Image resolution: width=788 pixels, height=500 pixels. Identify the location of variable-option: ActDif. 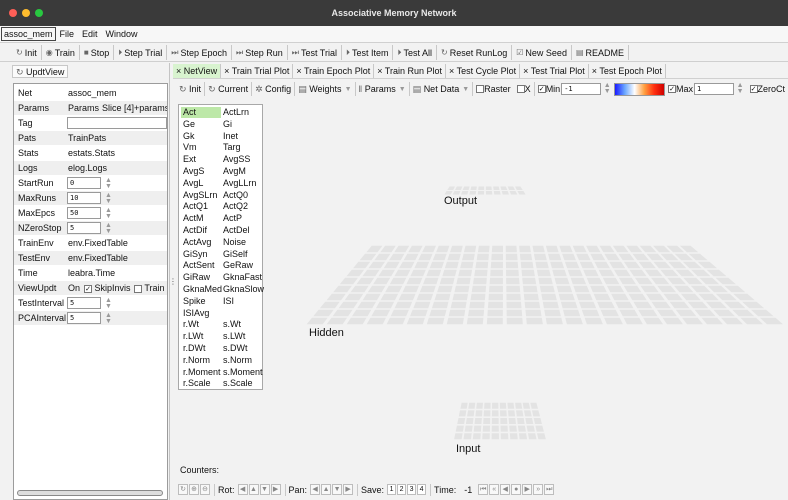
(201, 230).